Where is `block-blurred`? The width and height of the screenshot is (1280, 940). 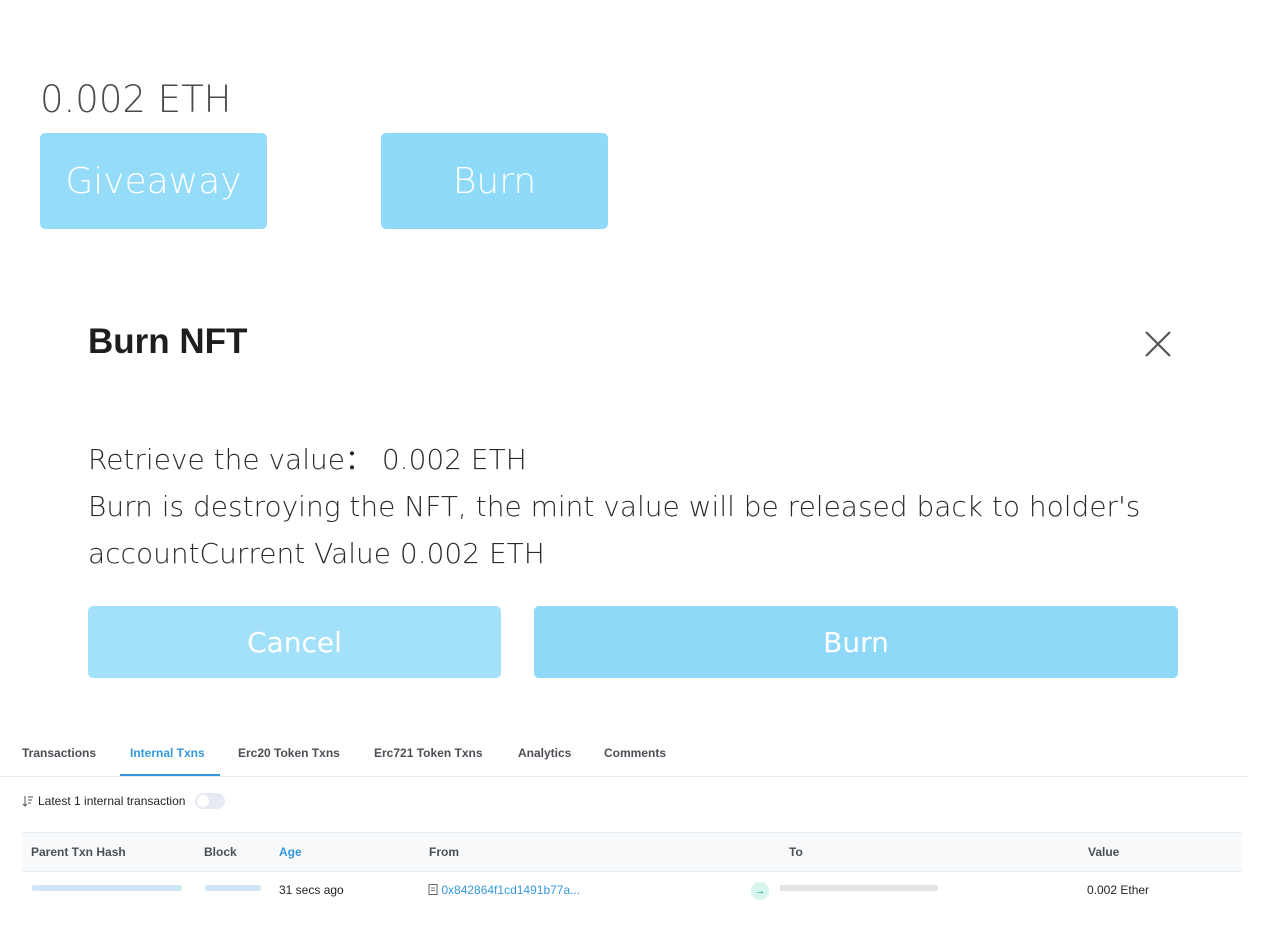
block-blurred is located at coordinates (233, 888).